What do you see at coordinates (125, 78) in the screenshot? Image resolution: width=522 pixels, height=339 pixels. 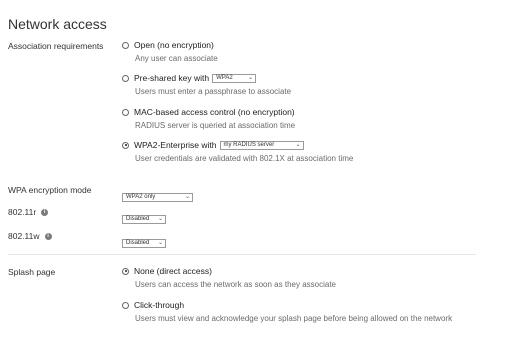 I see `radio-psk` at bounding box center [125, 78].